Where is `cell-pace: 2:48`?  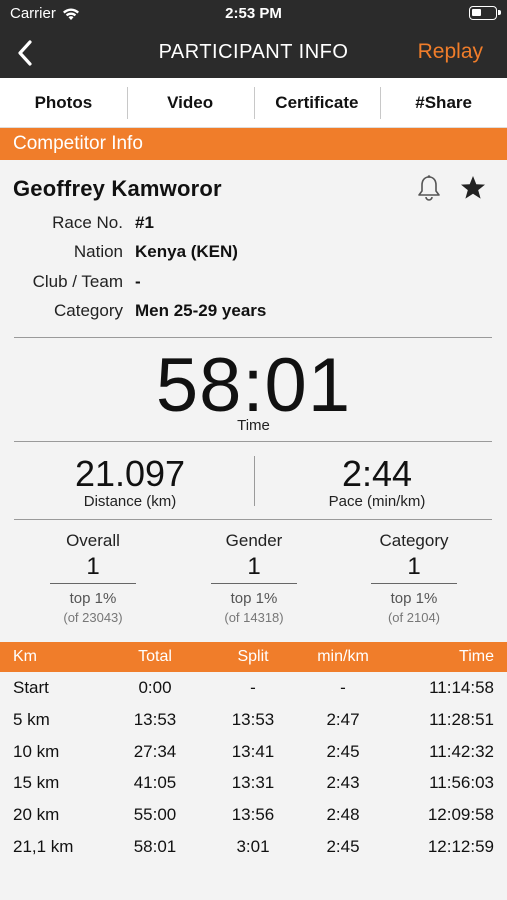 cell-pace: 2:48 is located at coordinates (343, 814).